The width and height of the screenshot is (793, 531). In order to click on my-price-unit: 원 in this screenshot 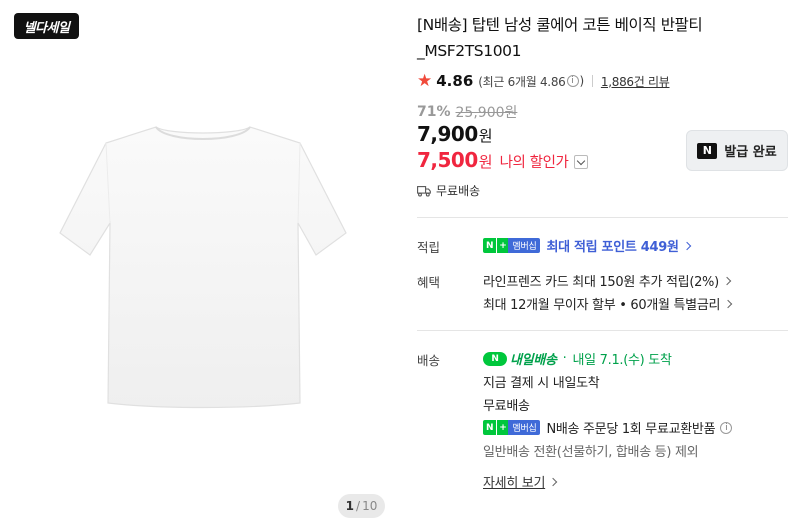, I will do `click(485, 162)`.